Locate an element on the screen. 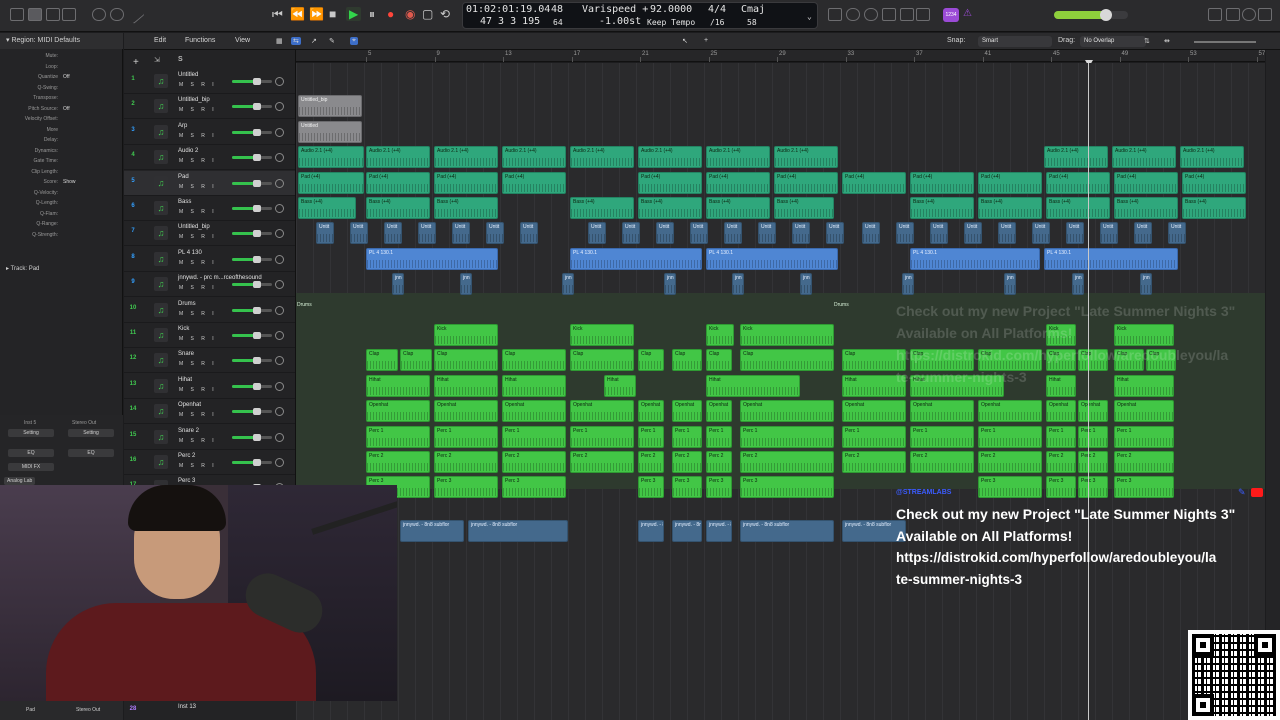 The image size is (1280, 720). pause-icon: ⏸ is located at coordinates (372, 14).